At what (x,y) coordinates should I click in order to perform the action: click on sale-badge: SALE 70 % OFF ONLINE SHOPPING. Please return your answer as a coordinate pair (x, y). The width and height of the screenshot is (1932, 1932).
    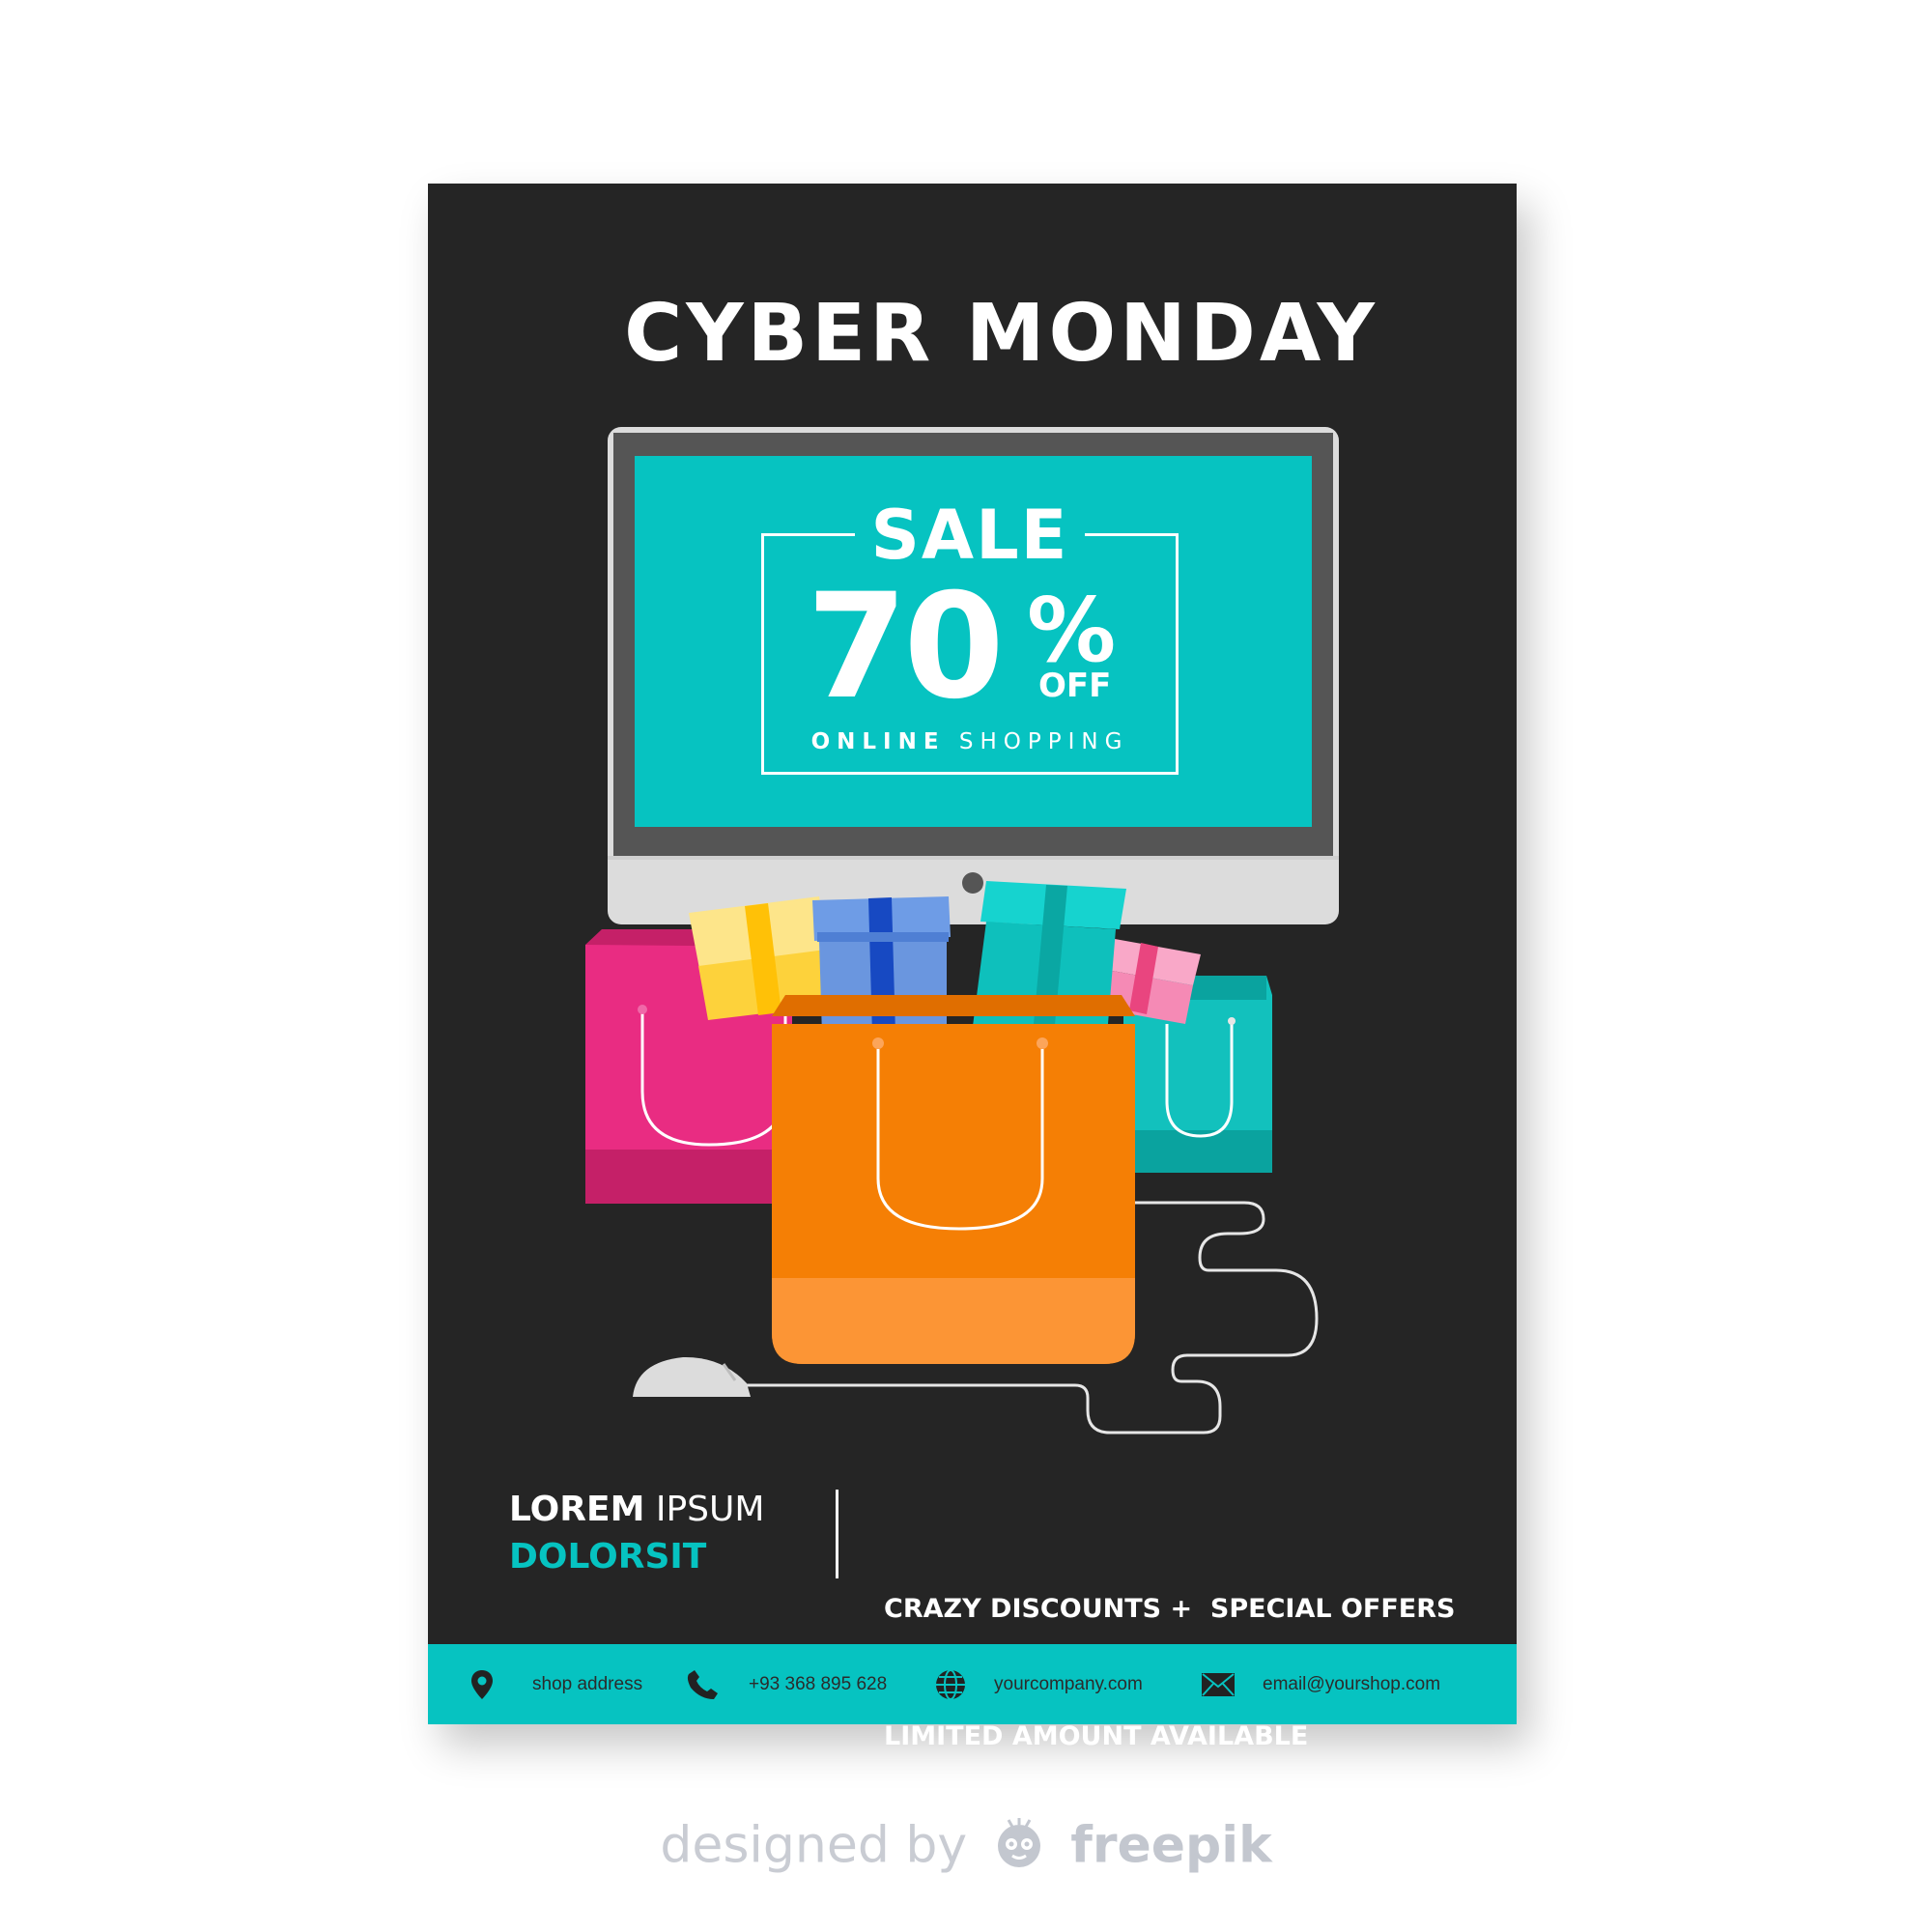
    Looking at the image, I should click on (970, 635).